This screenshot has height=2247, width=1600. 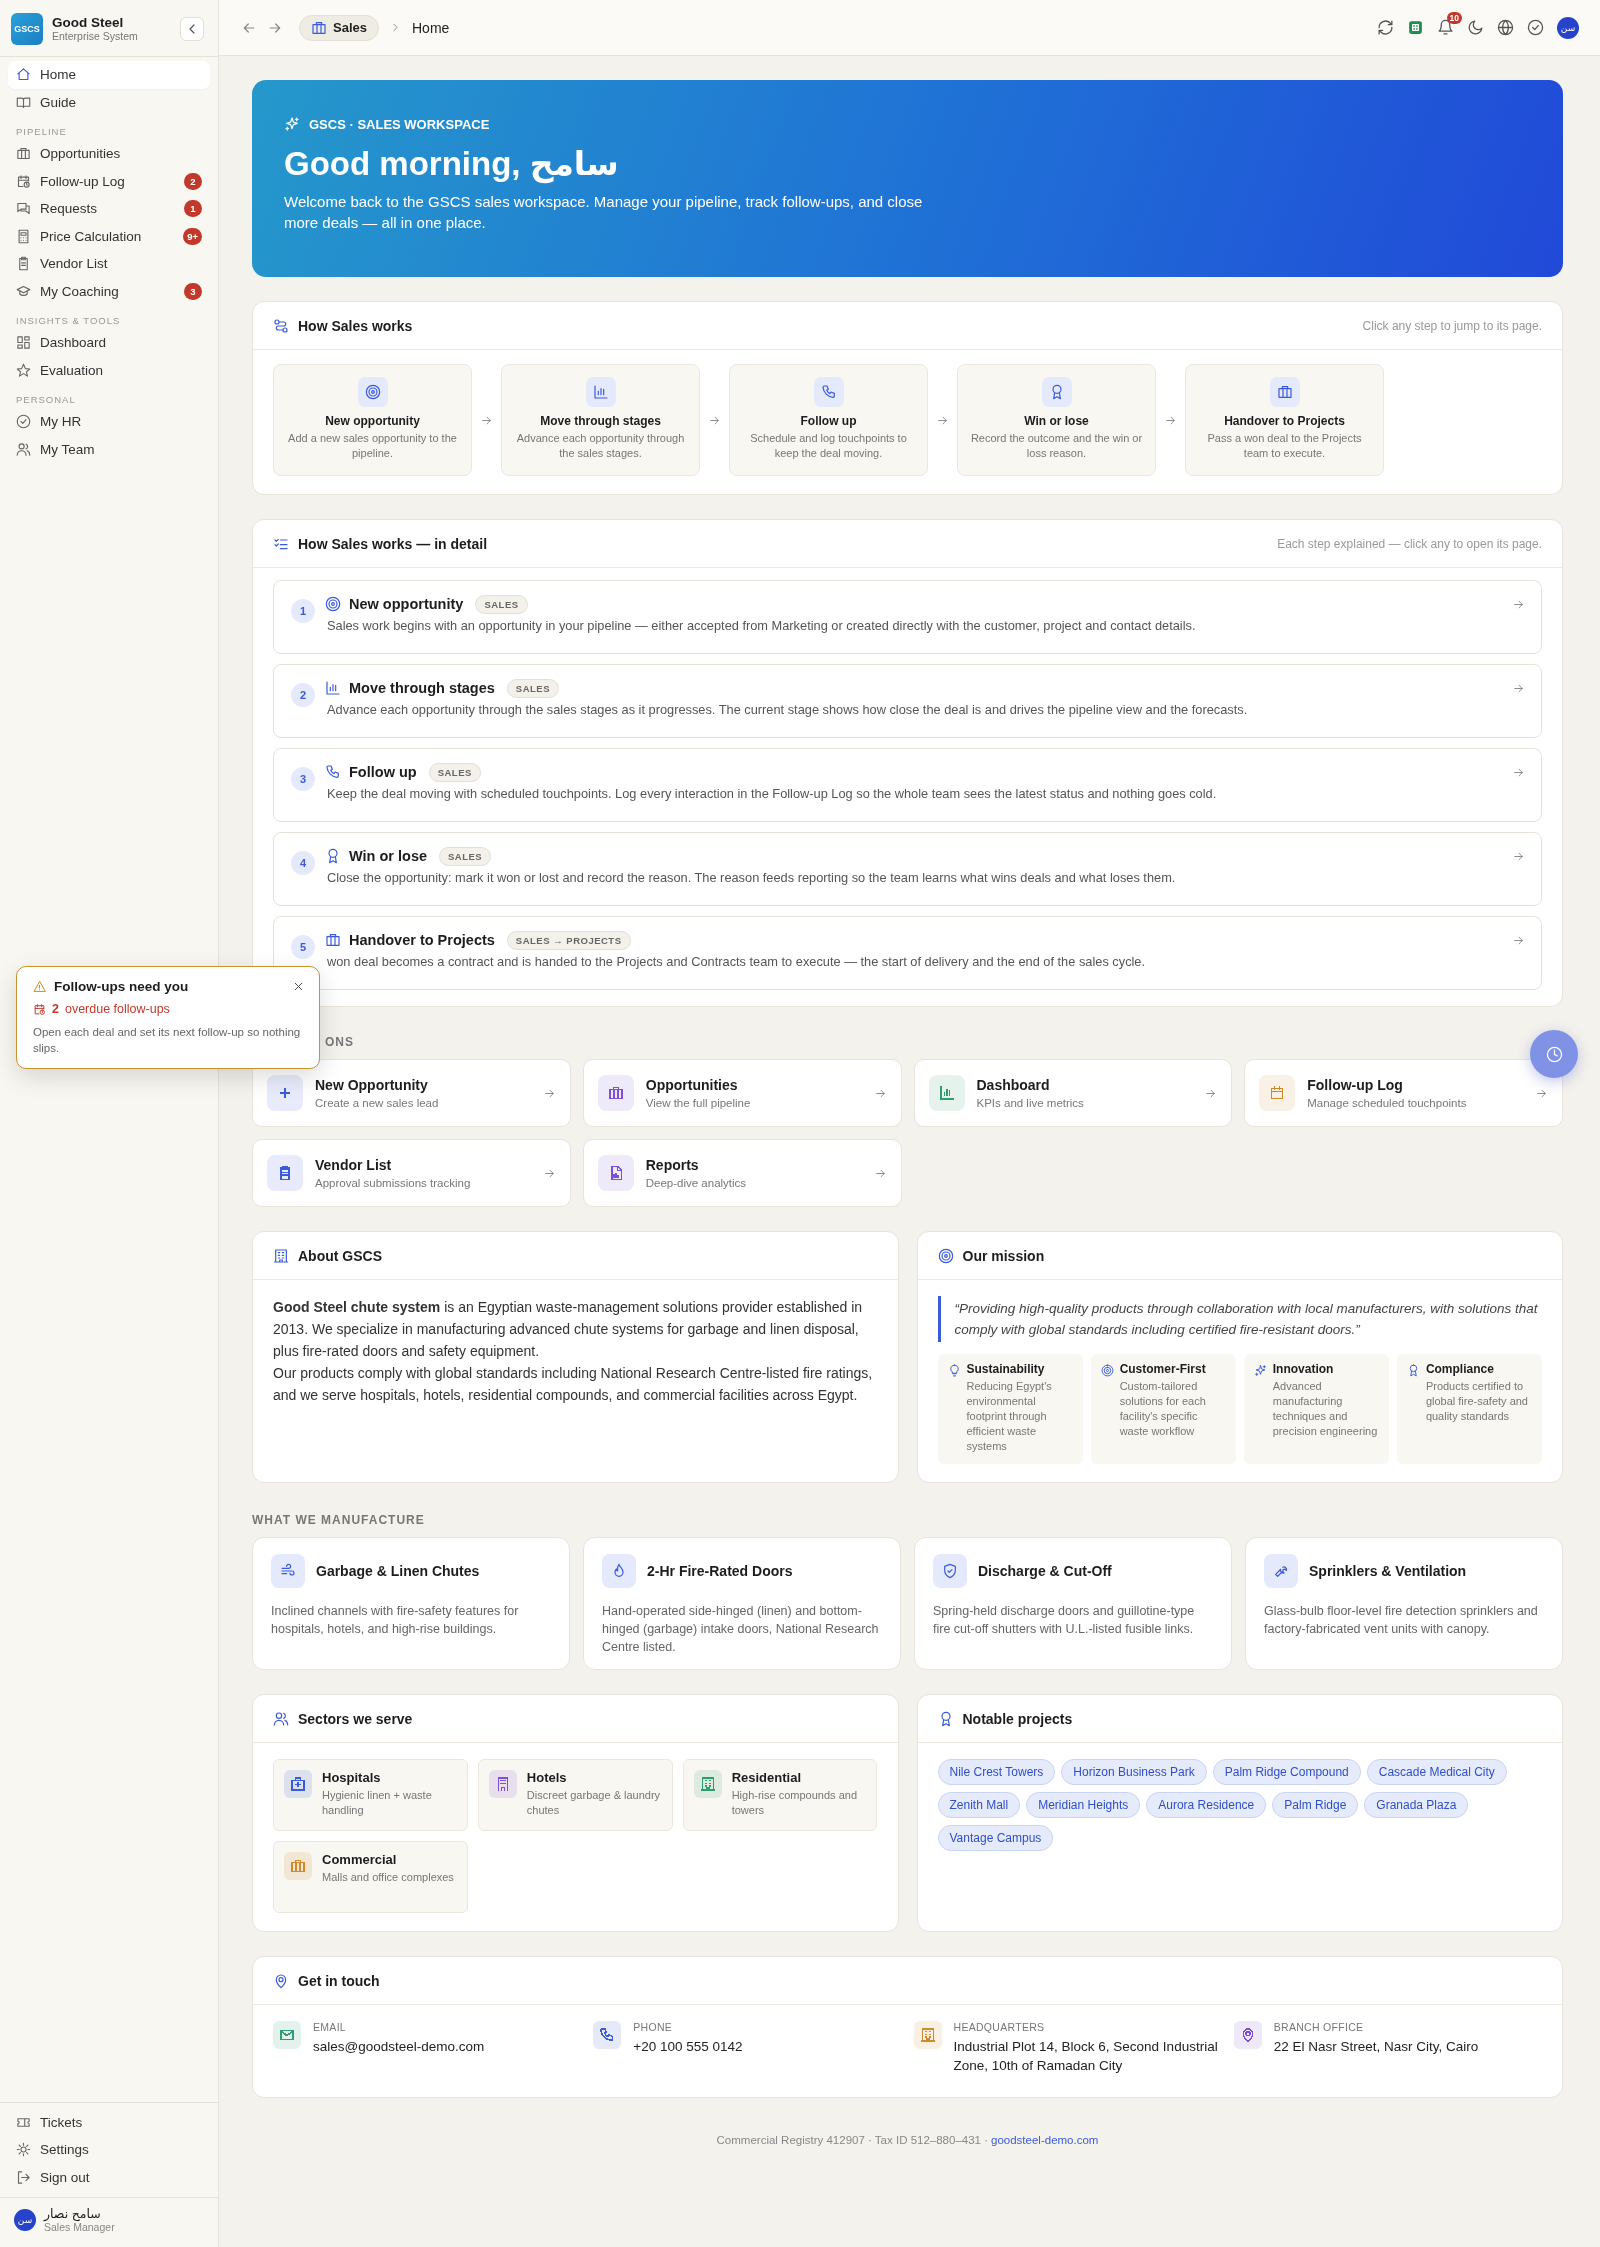 I want to click on project-tag: Horizon Business Park, so click(x=1134, y=1772).